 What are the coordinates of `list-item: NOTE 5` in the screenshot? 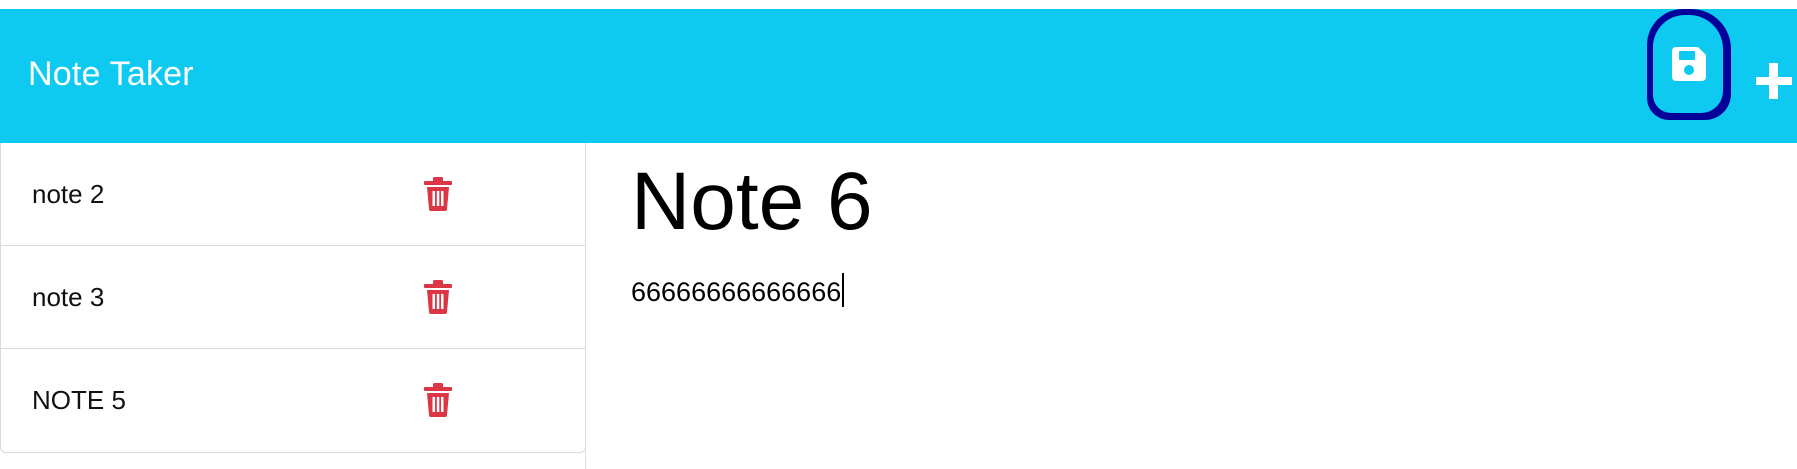 It's located at (293, 400).